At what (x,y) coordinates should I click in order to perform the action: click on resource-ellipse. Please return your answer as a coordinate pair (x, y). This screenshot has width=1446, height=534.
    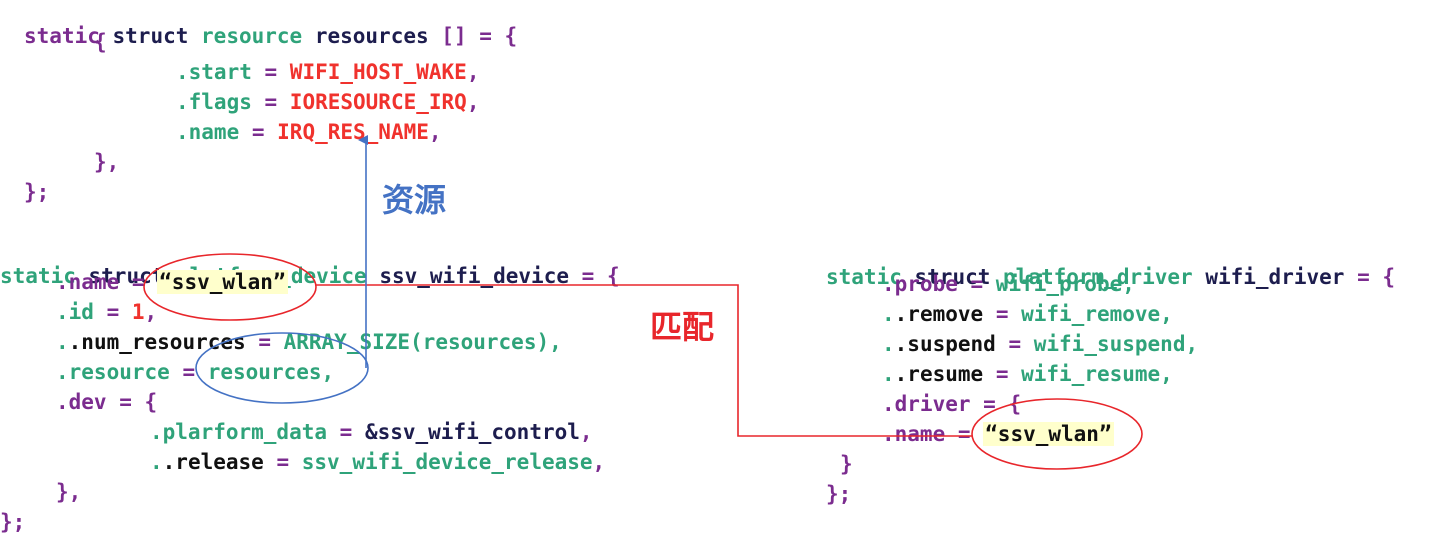
    Looking at the image, I should click on (282, 368).